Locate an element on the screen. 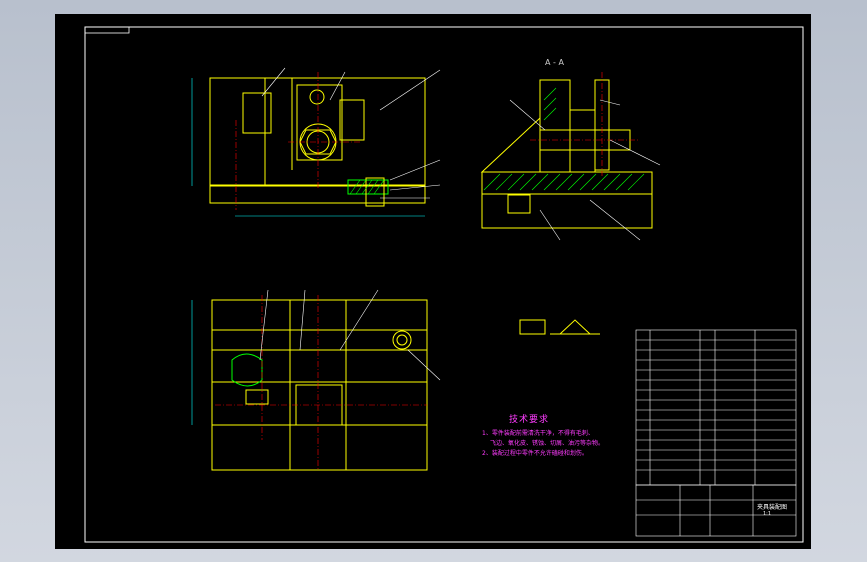 The width and height of the screenshot is (867, 562). section-view-hatch is located at coordinates (564, 139).